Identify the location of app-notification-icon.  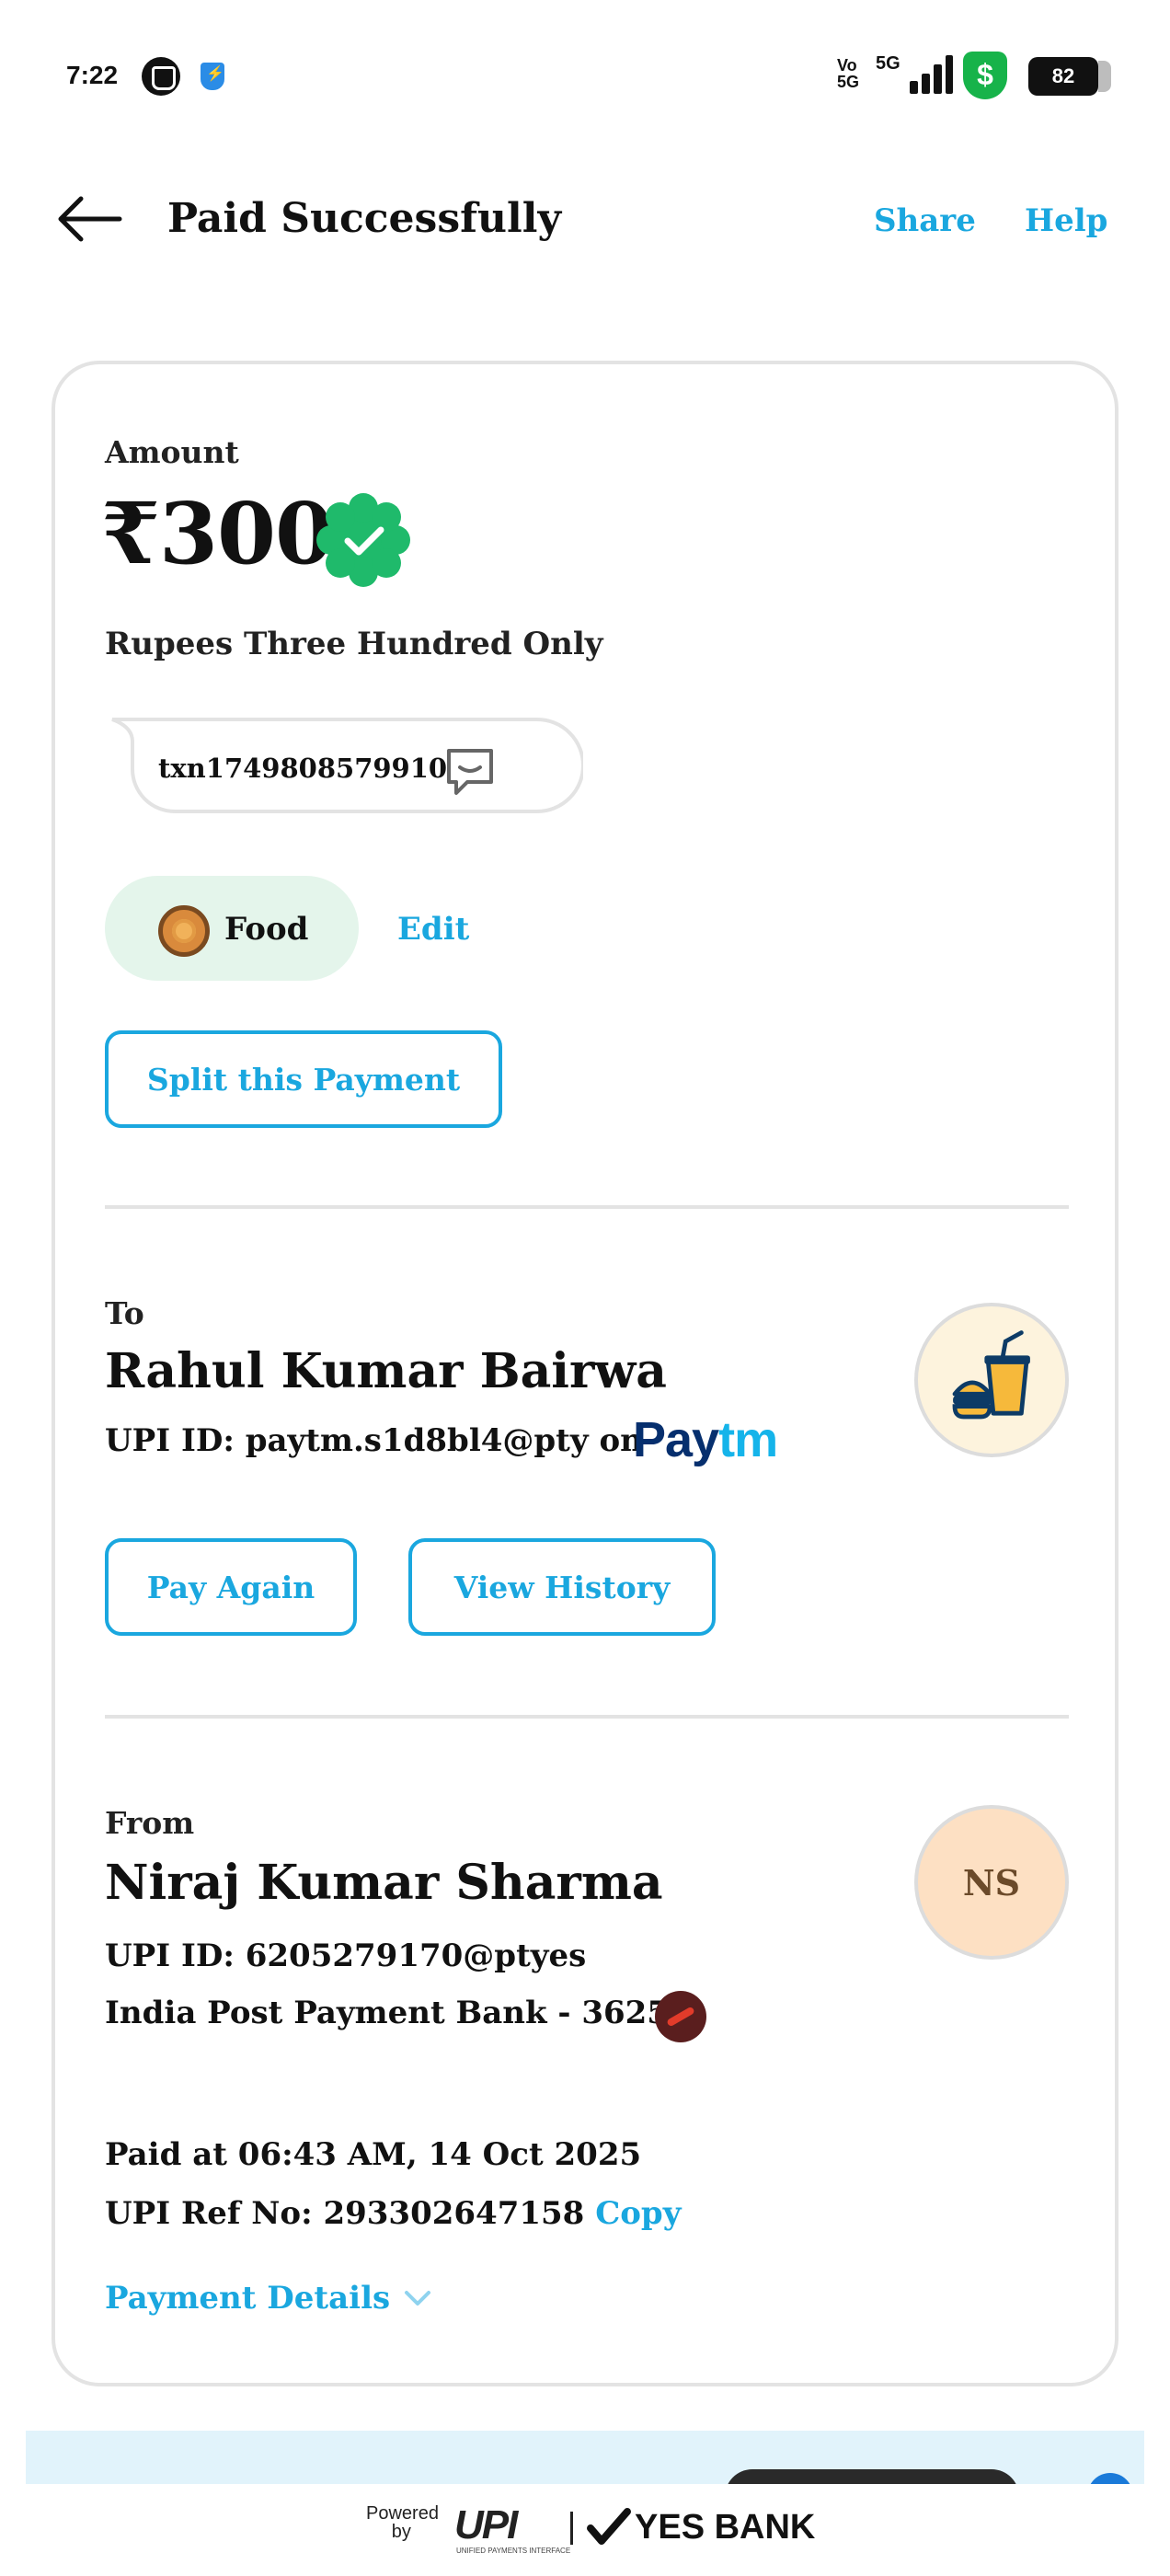
(161, 76).